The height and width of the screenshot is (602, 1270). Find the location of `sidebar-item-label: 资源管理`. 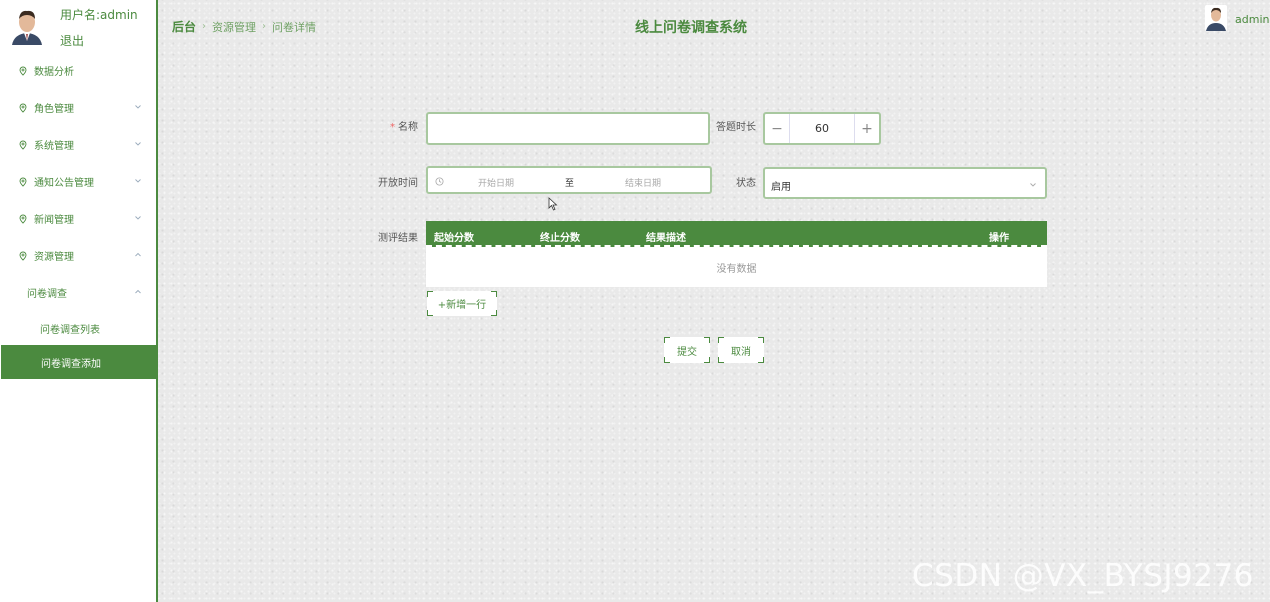

sidebar-item-label: 资源管理 is located at coordinates (54, 257).